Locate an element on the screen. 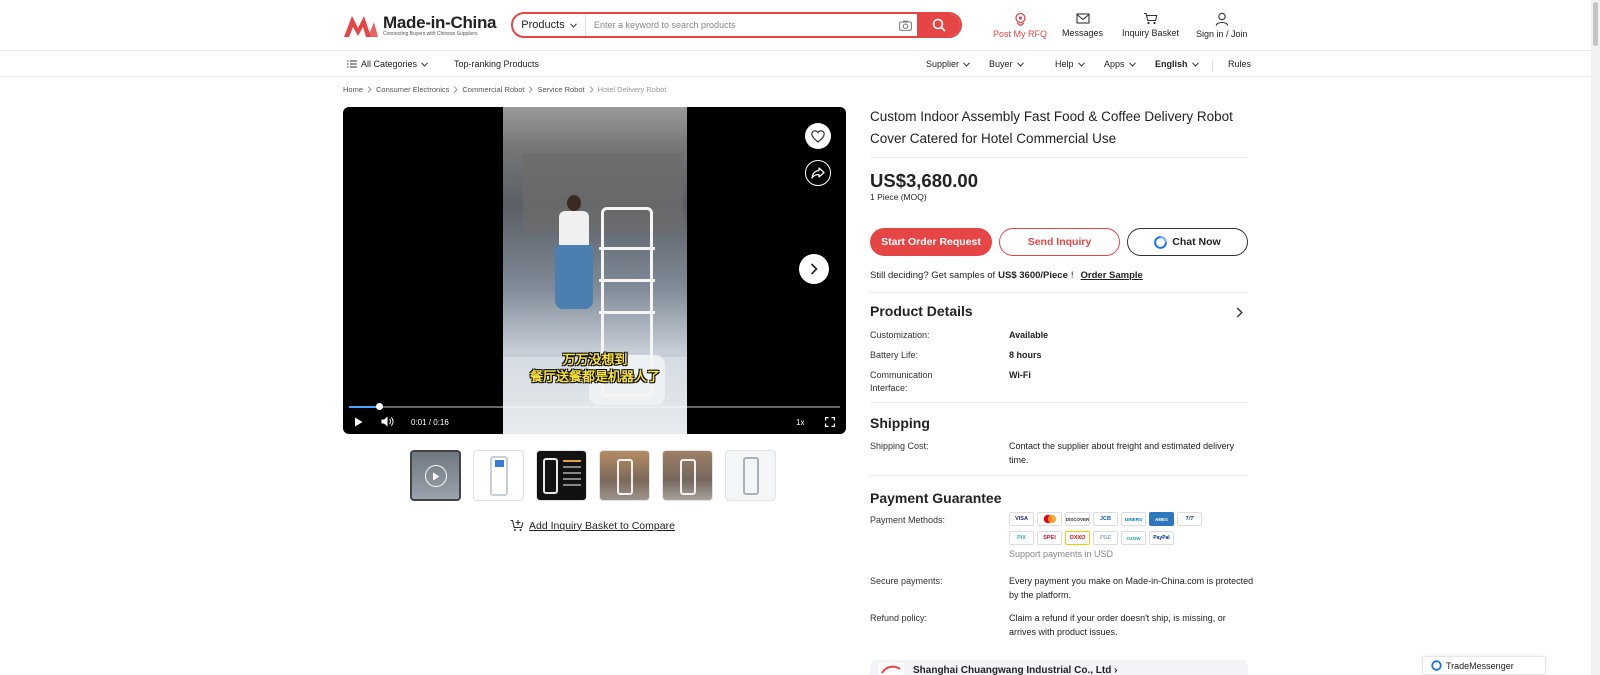 This screenshot has height=675, width=1600. share-icon is located at coordinates (818, 173).